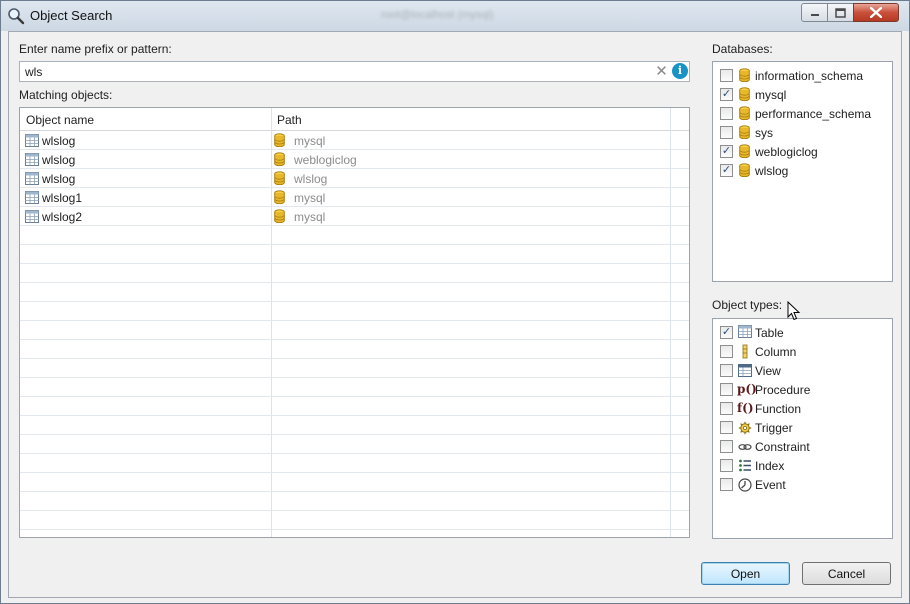  Describe the element at coordinates (289, 120) in the screenshot. I see `column-header-path: Path` at that location.